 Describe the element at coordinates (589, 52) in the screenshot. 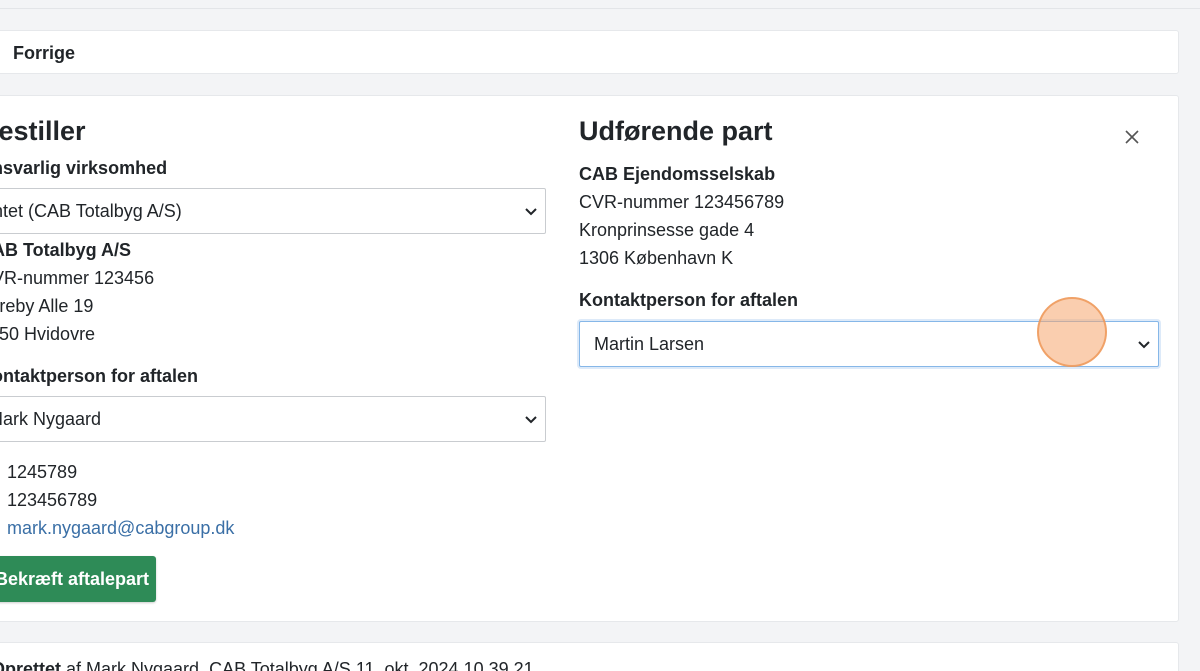

I see `previous-card: Forrige` at that location.